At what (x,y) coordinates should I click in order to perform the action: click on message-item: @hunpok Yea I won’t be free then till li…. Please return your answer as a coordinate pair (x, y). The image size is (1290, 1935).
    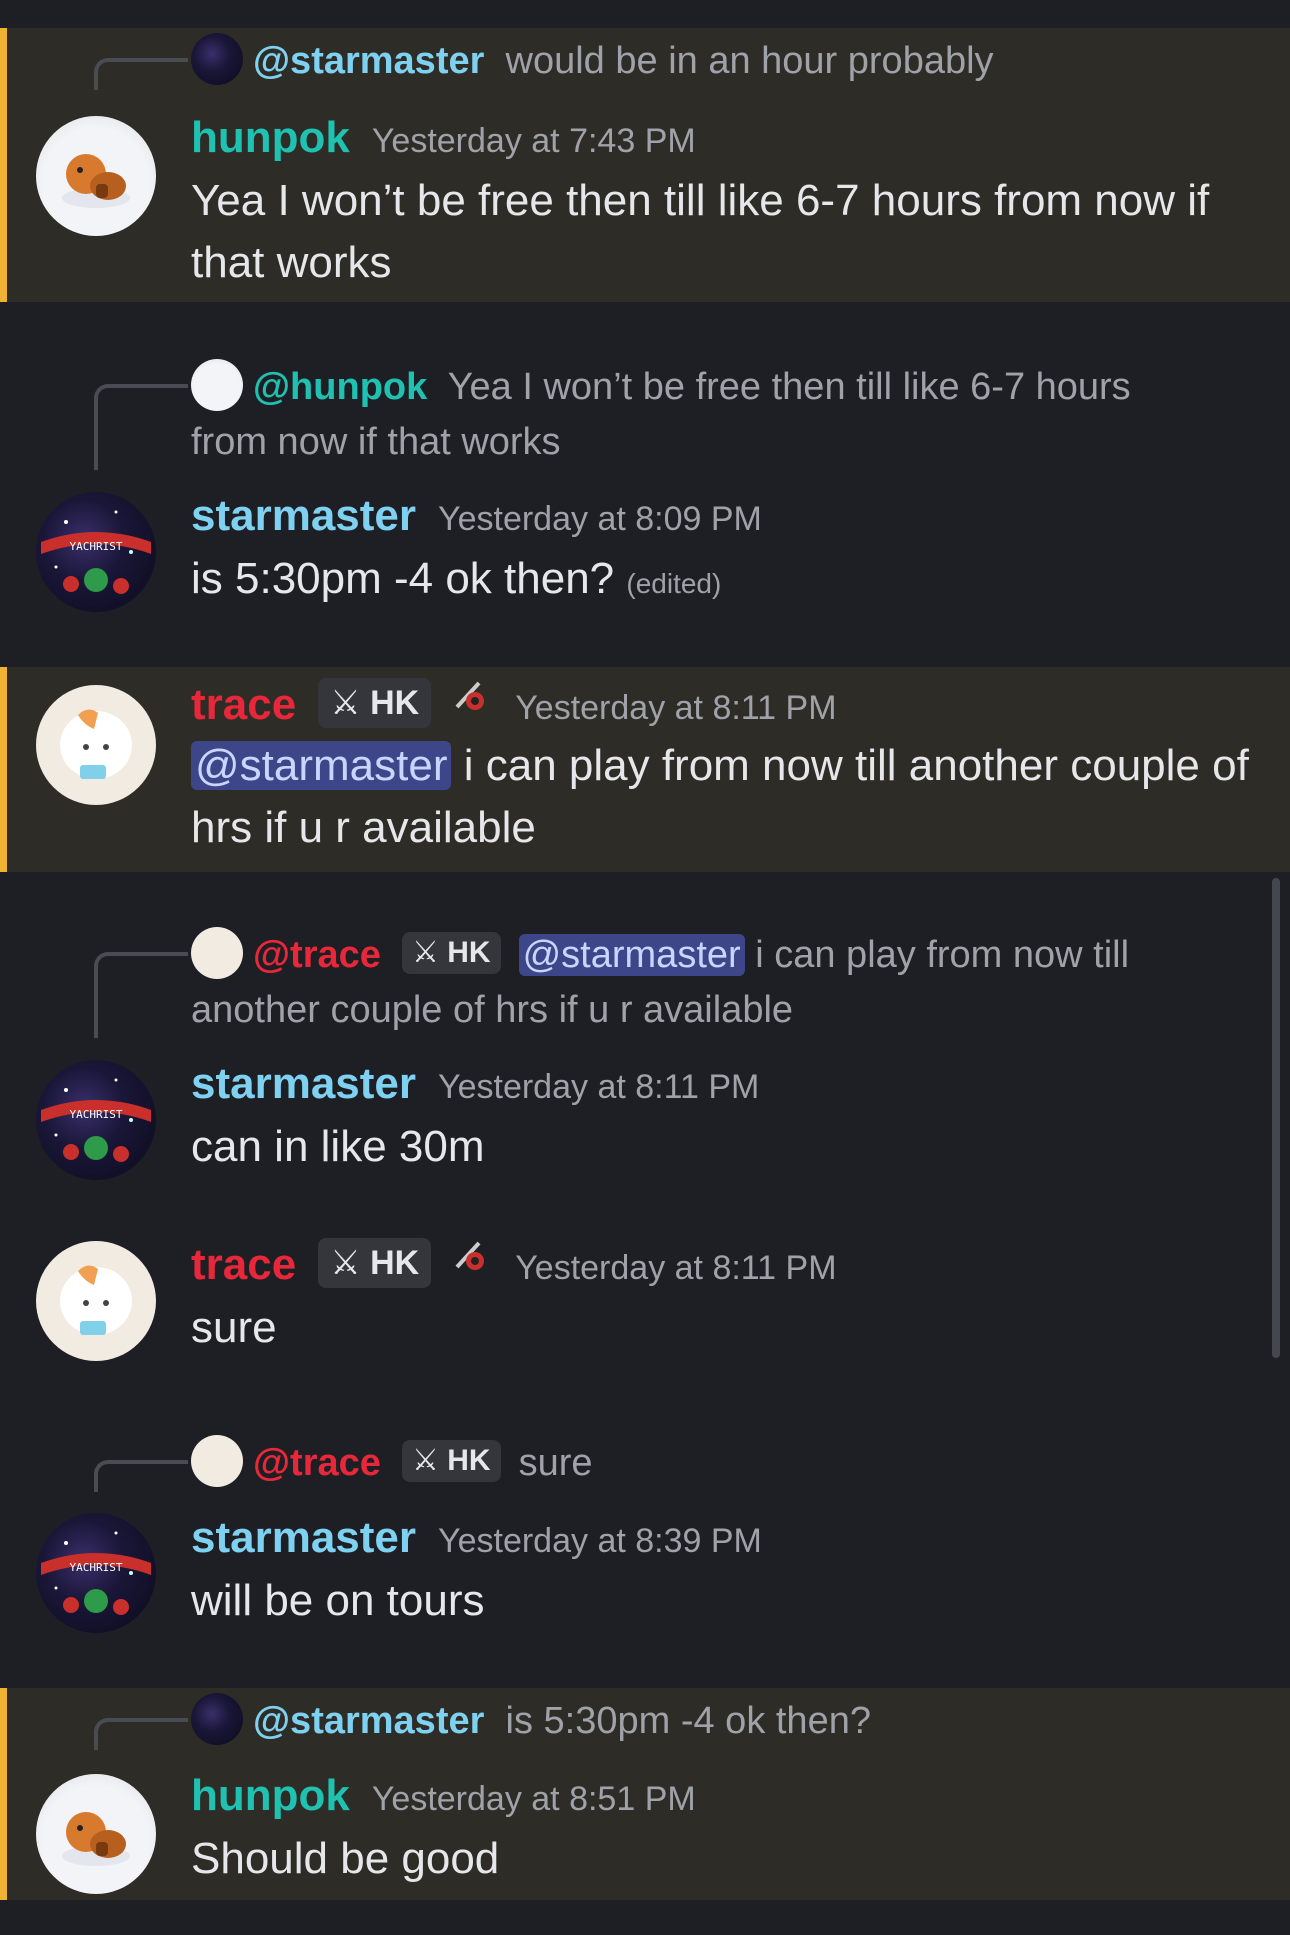
    Looking at the image, I should click on (645, 487).